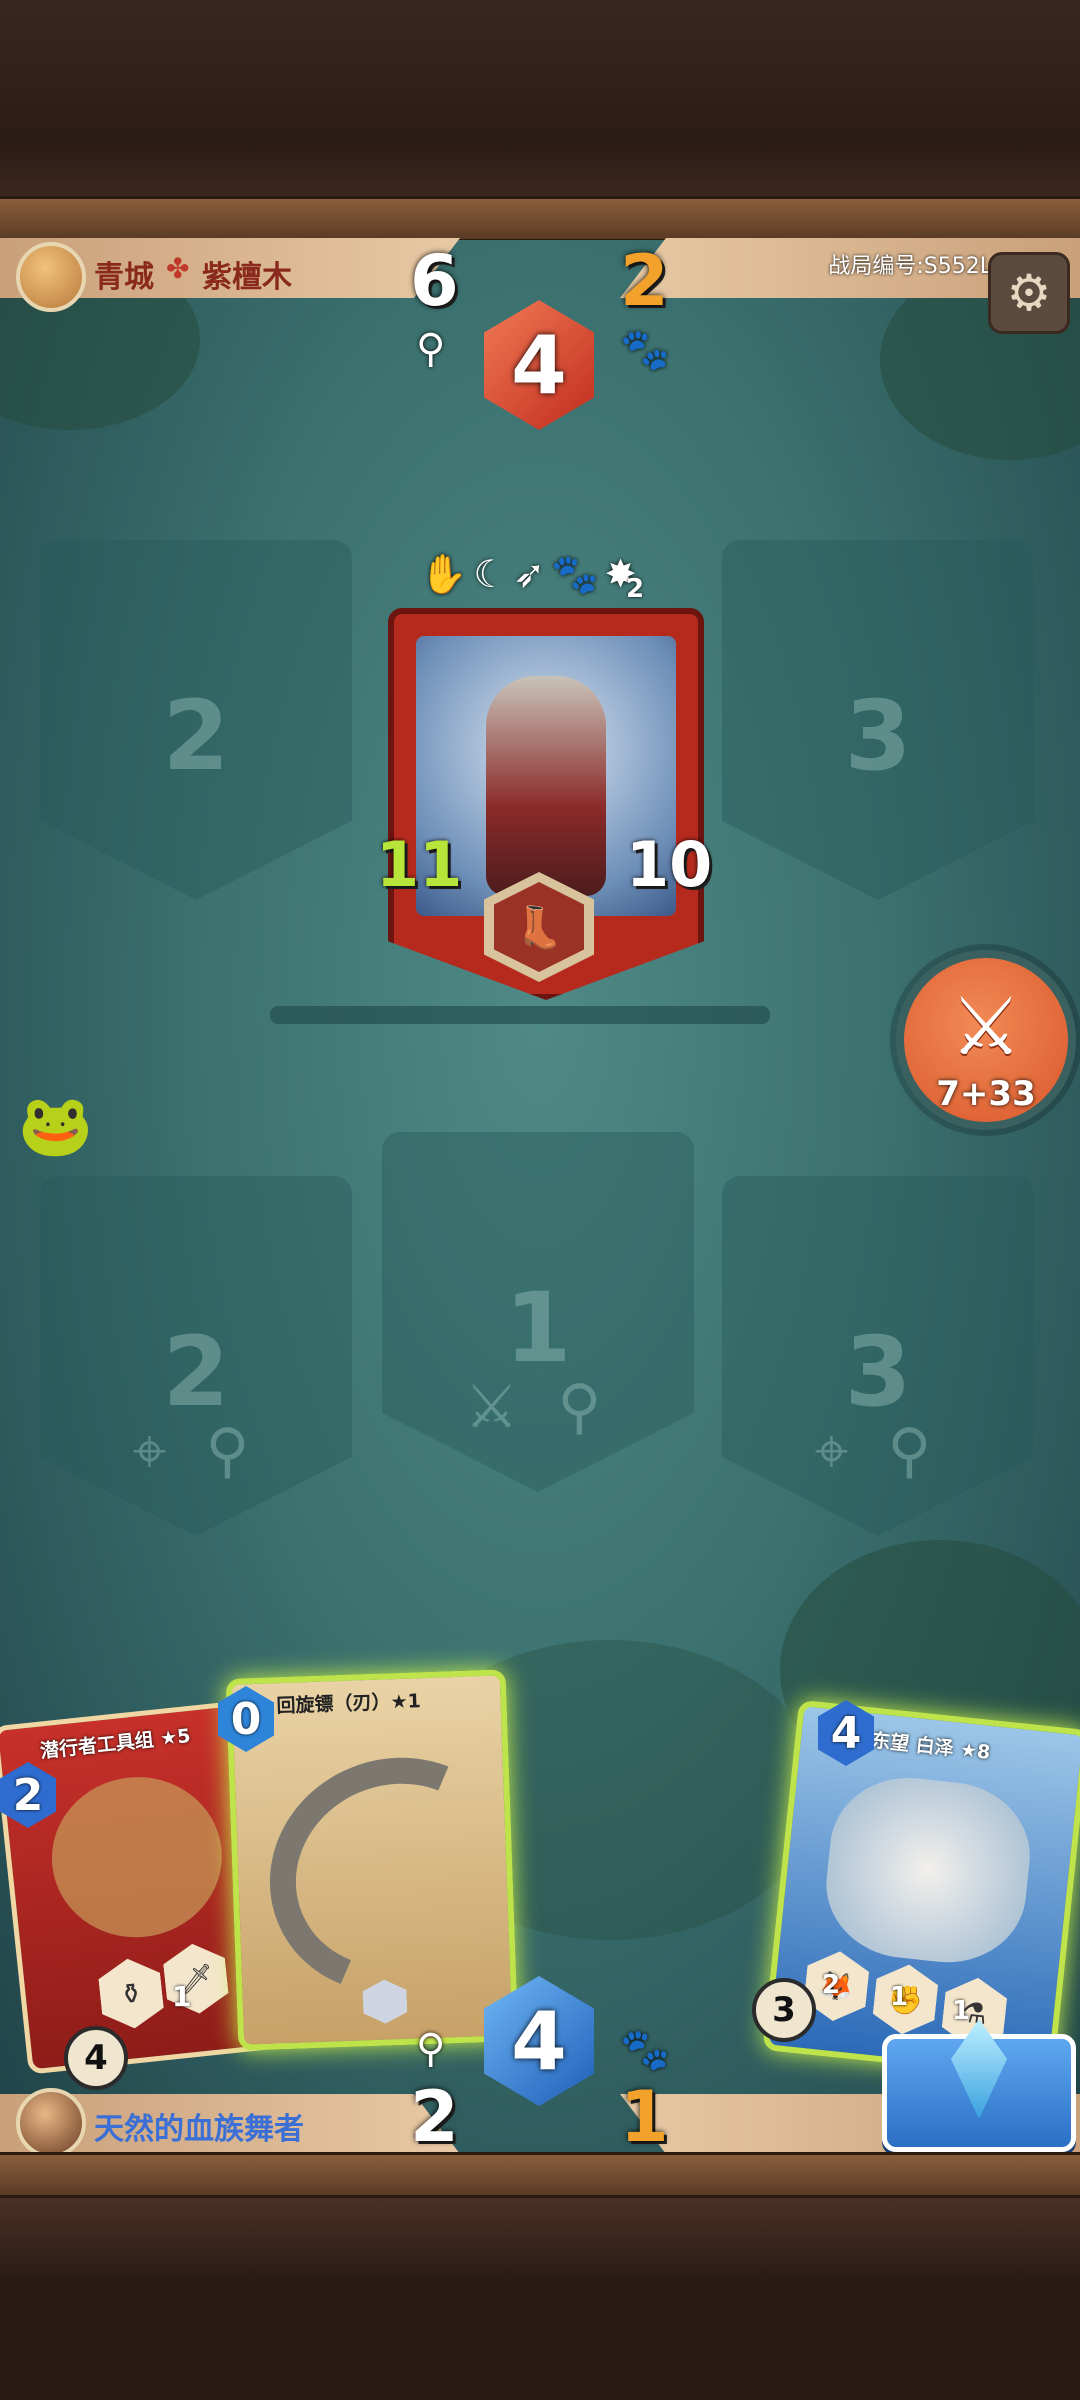 This screenshot has height=2400, width=1080. I want to click on card-title: 东望 白泽 ★8, so click(931, 1746).